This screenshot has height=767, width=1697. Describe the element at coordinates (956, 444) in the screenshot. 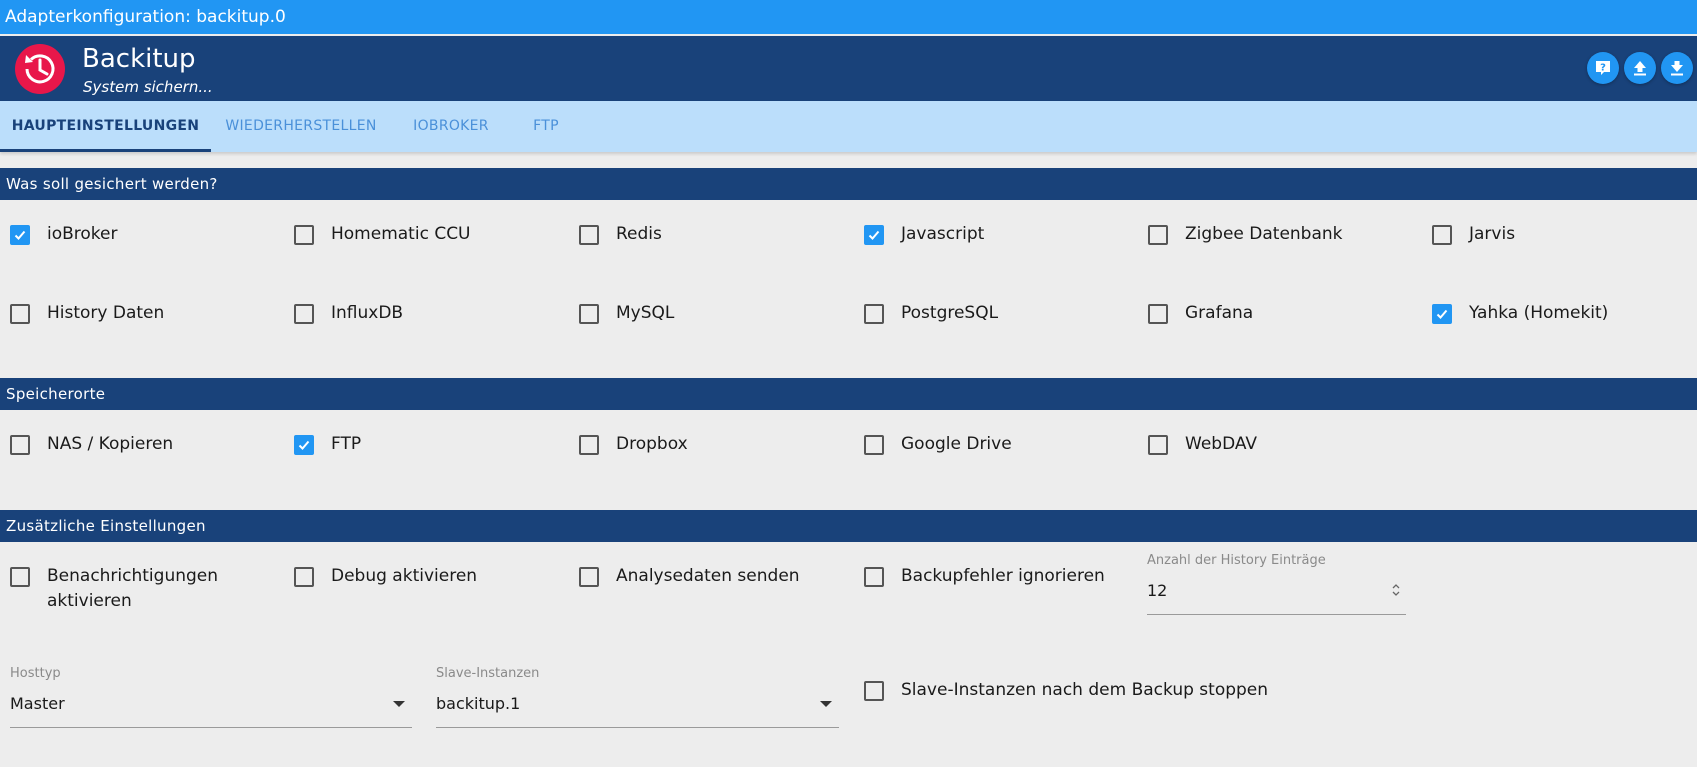

I see `checkbox-label: Google Drive` at that location.